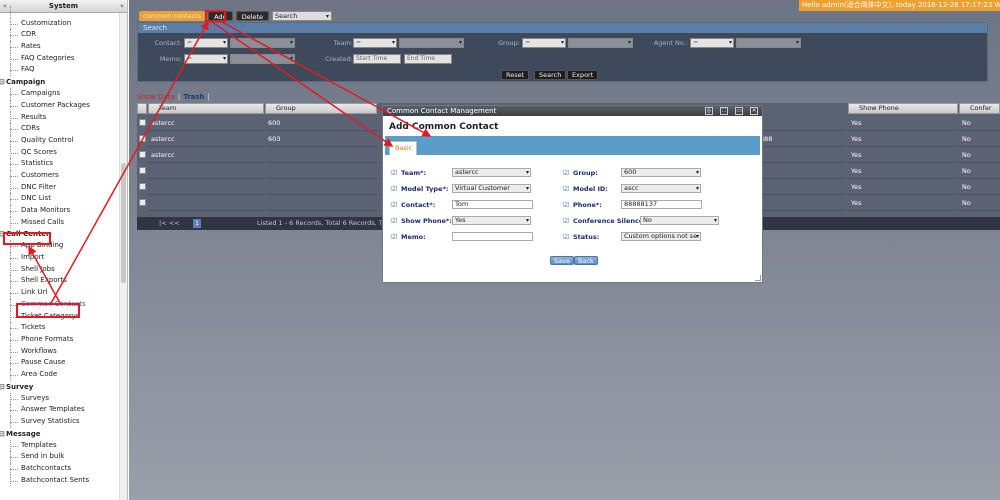 This screenshot has height=500, width=1000. I want to click on sidebar-item: Phone Formats, so click(60, 339).